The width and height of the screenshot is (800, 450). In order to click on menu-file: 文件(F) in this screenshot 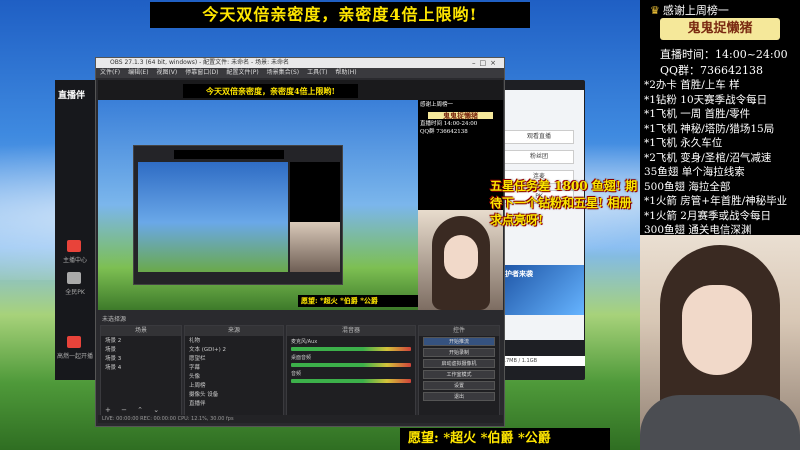, I will do `click(110, 72)`.